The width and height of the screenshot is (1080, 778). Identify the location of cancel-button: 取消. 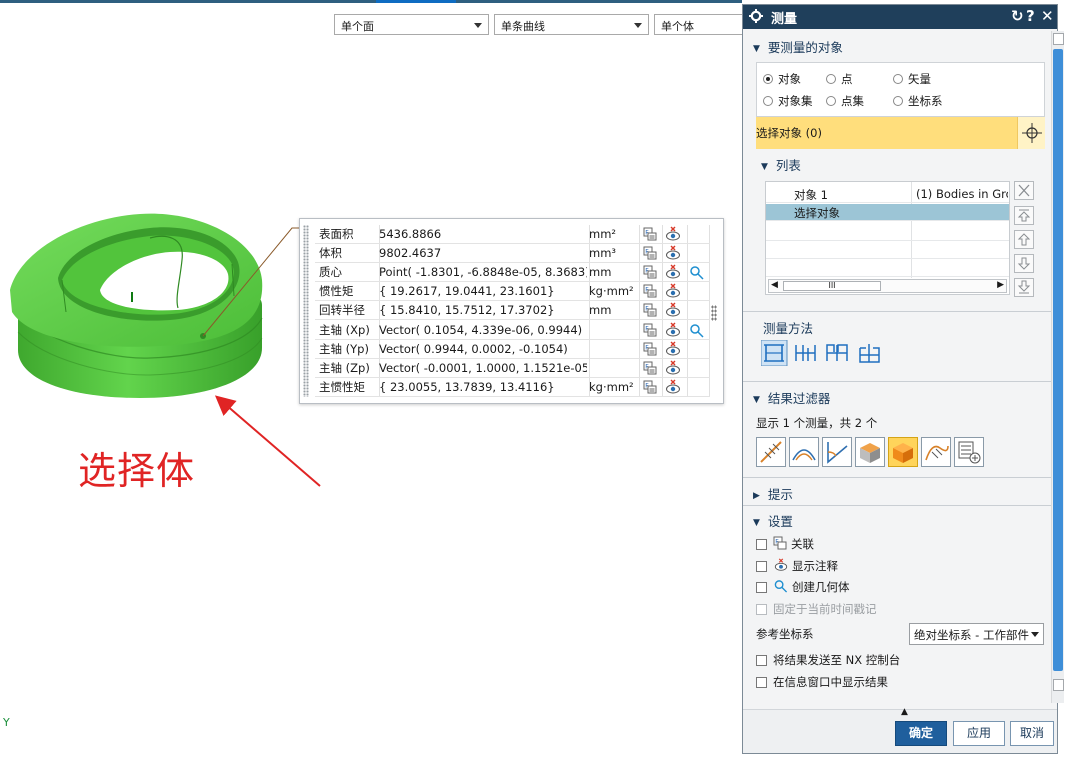
(1032, 733).